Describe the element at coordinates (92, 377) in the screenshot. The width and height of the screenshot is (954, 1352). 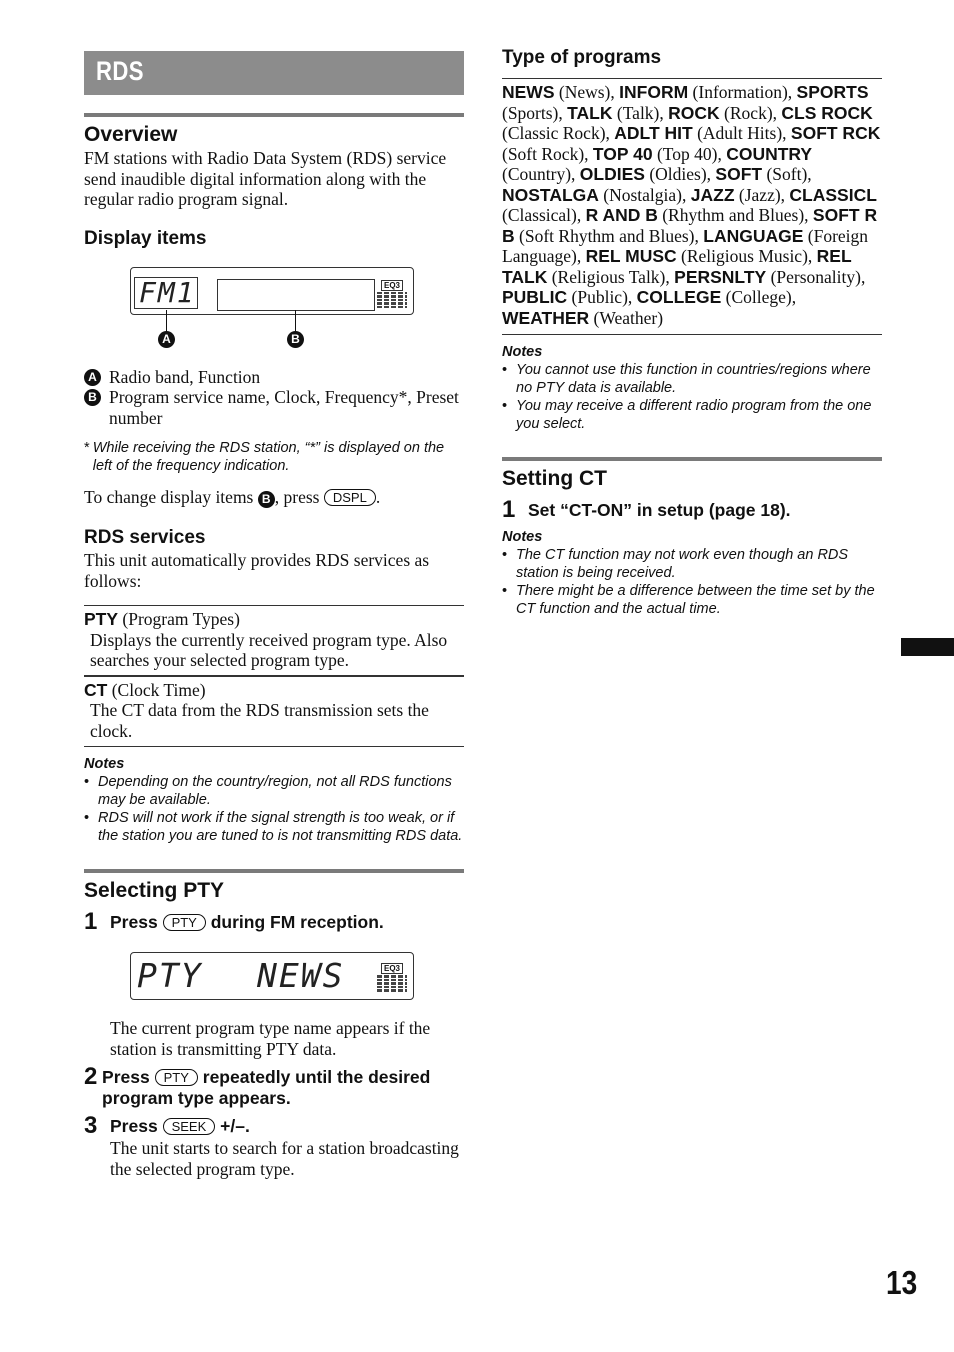
I see `callout-marker-a-legend: A` at that location.